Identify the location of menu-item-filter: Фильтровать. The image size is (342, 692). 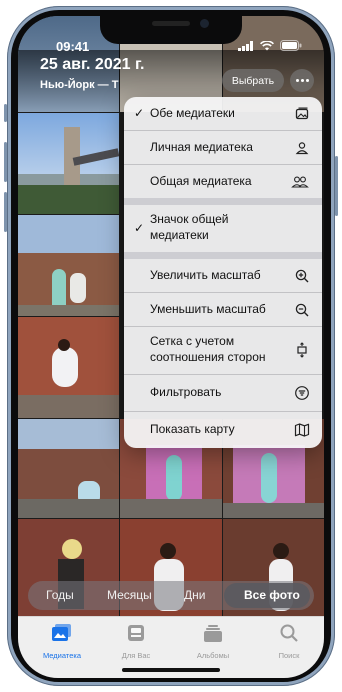
(223, 393).